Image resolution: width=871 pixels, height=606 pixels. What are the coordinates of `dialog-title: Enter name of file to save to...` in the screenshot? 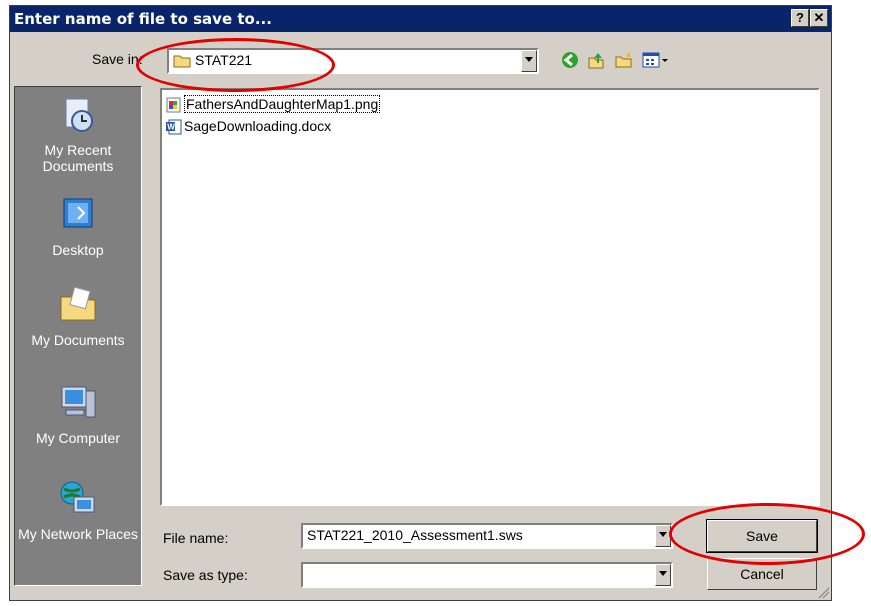 It's located at (143, 19).